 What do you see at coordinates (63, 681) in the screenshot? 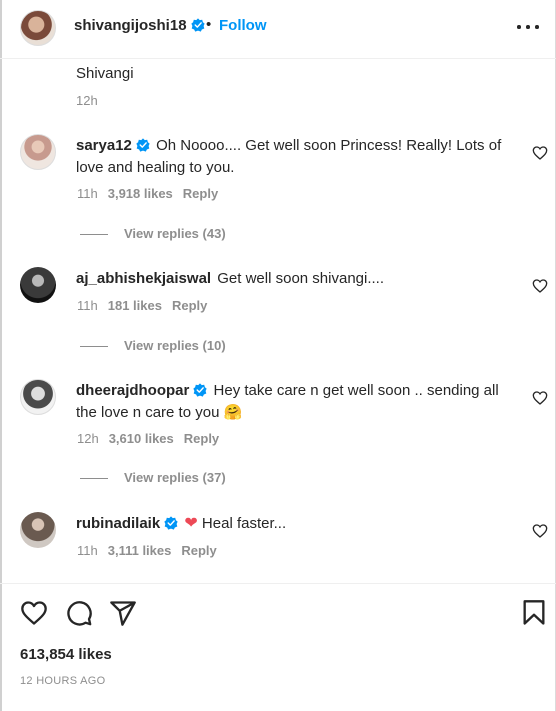
I see `post-timestamp: 12 HOURS AGO` at bounding box center [63, 681].